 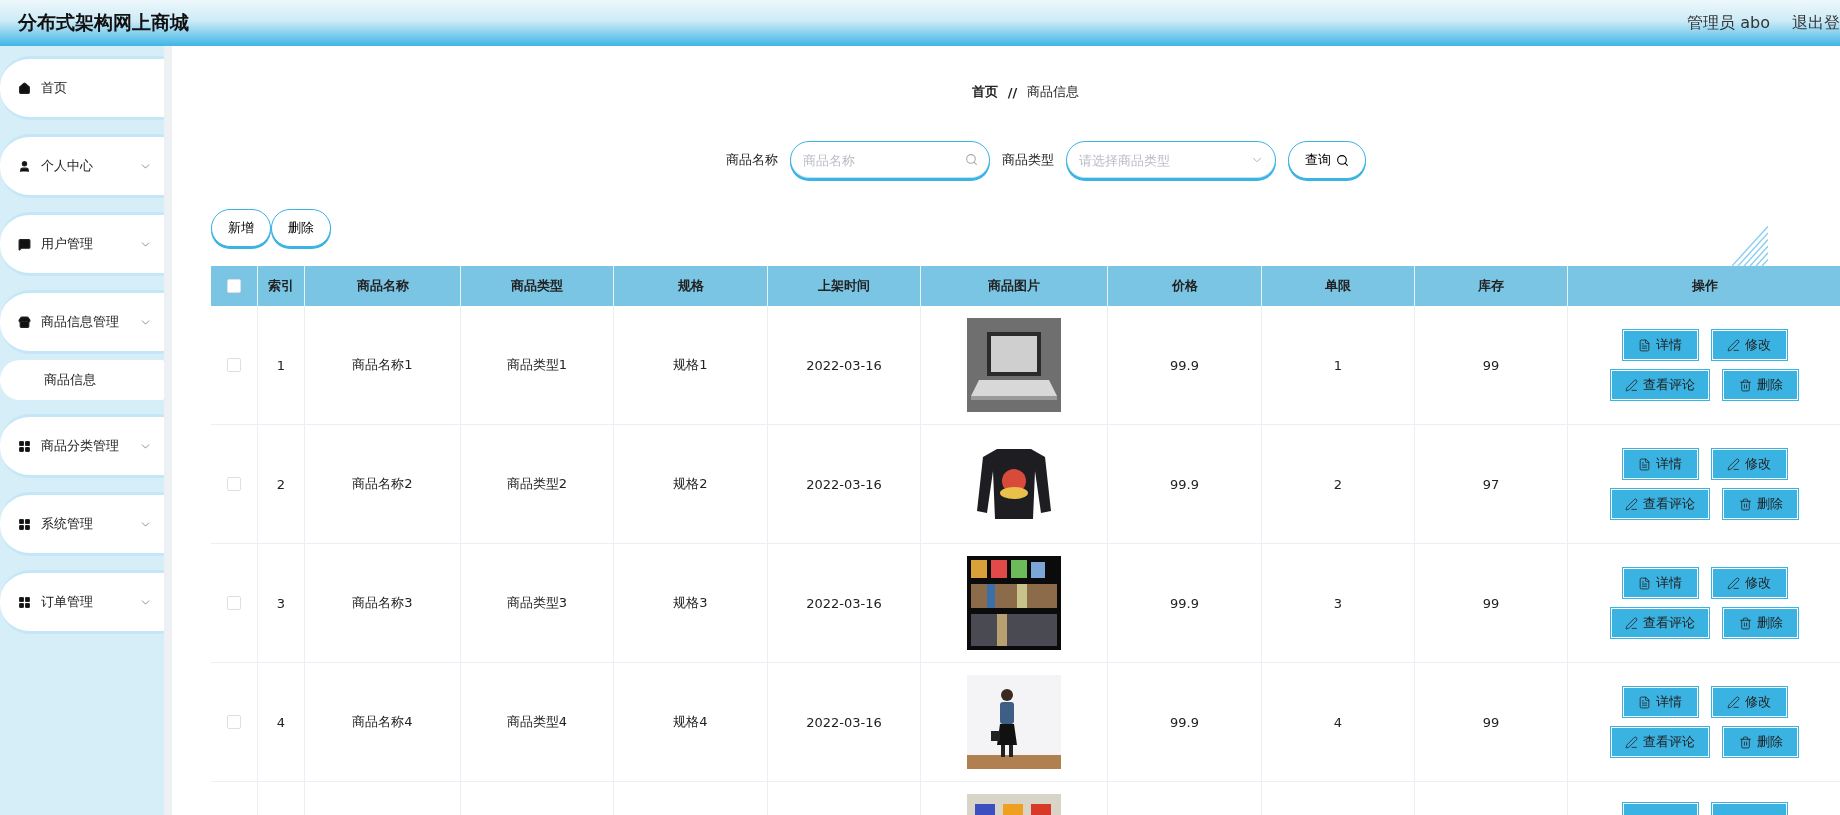 What do you see at coordinates (383, 286) in the screenshot?
I see `column-header: 商品名称` at bounding box center [383, 286].